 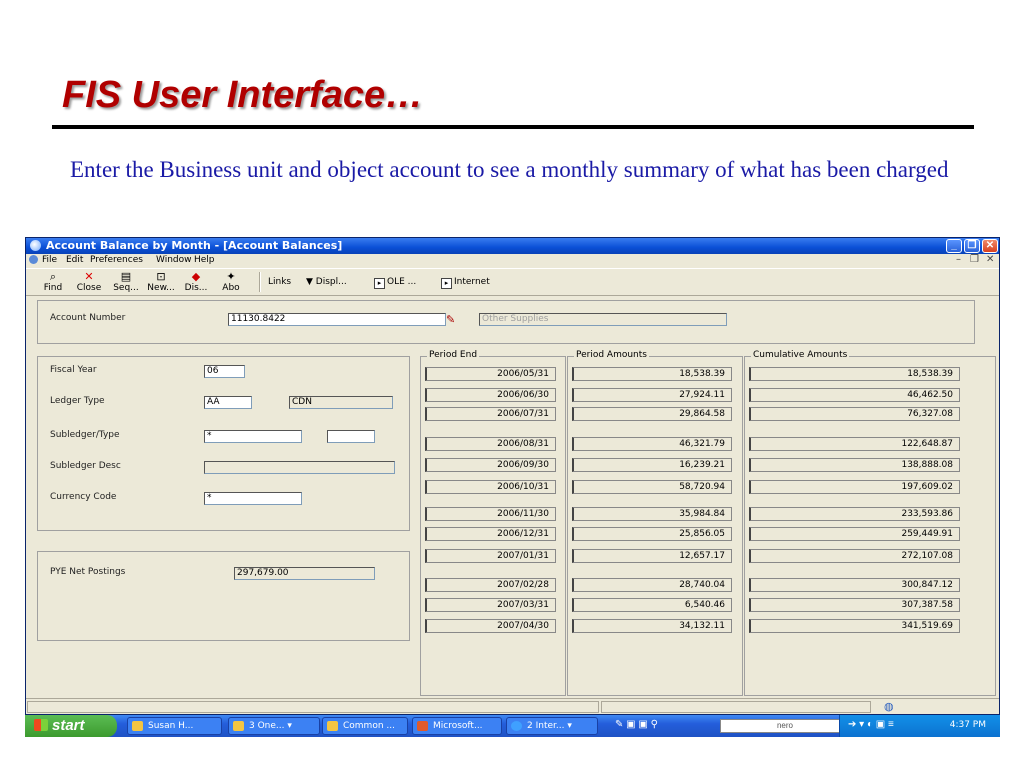 What do you see at coordinates (116, 260) in the screenshot?
I see `menu-preferences: Preferences` at bounding box center [116, 260].